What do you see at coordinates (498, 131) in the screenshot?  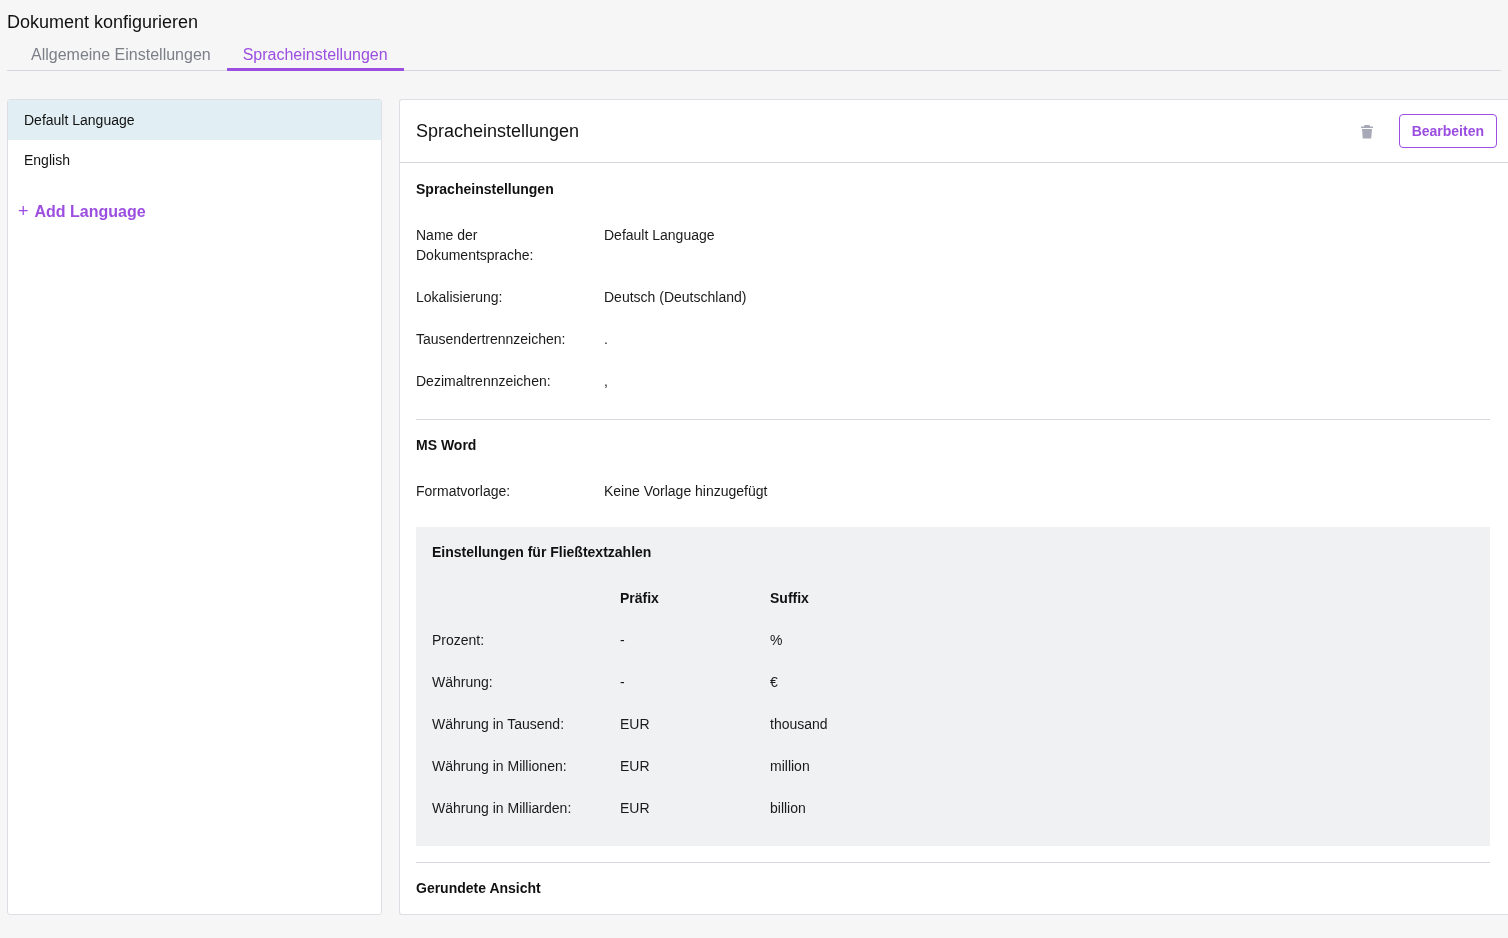 I see `panel-title: Spracheinstellungen` at bounding box center [498, 131].